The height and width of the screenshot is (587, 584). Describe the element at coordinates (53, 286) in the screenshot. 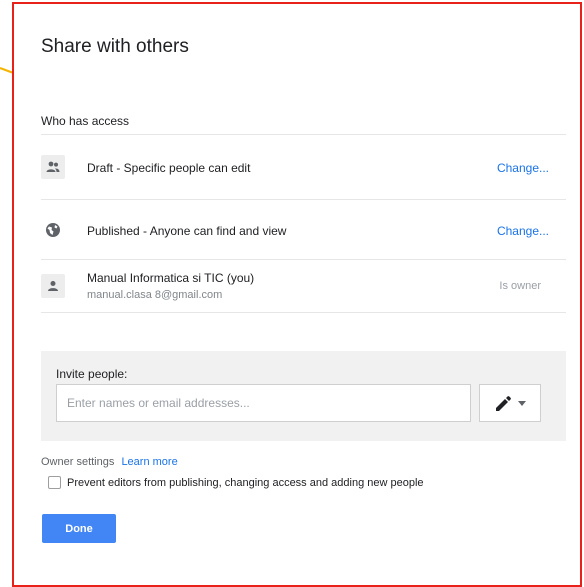

I see `person-icon` at that location.